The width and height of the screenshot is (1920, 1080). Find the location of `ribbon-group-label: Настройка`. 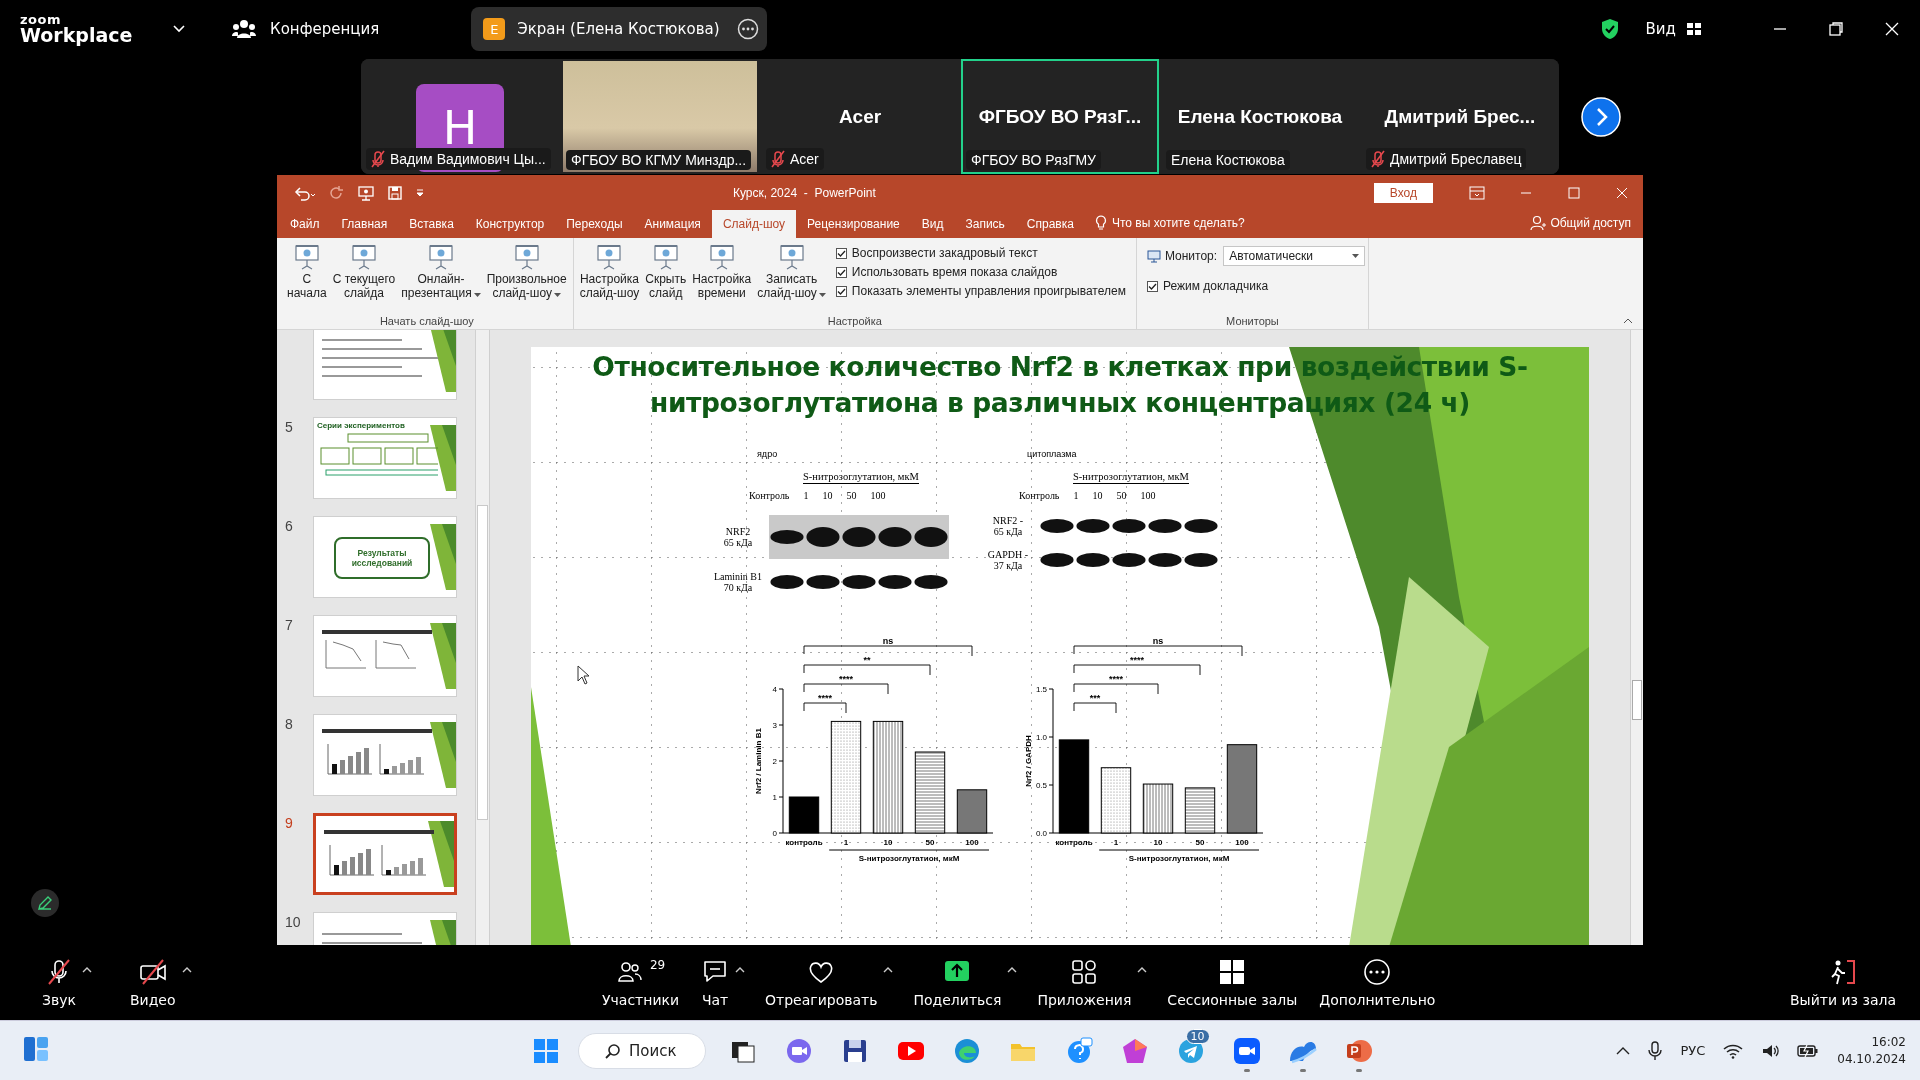

ribbon-group-label: Настройка is located at coordinates (854, 322).